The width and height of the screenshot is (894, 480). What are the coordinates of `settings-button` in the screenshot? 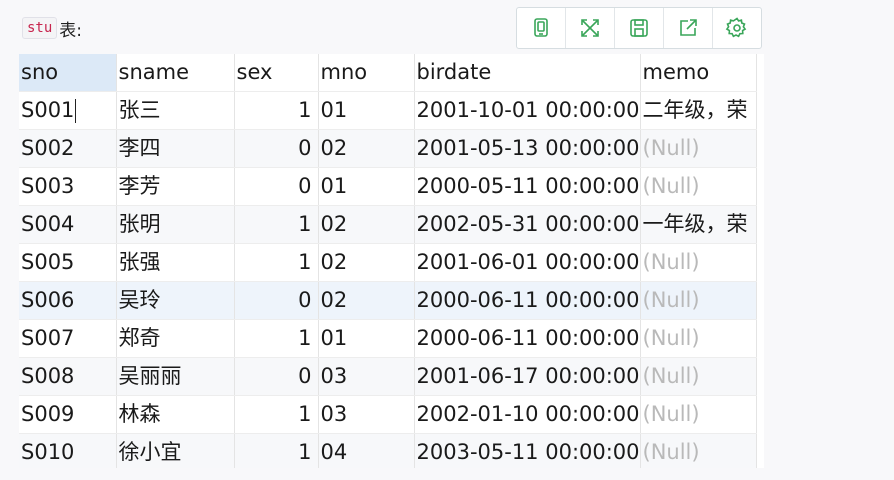 It's located at (737, 28).